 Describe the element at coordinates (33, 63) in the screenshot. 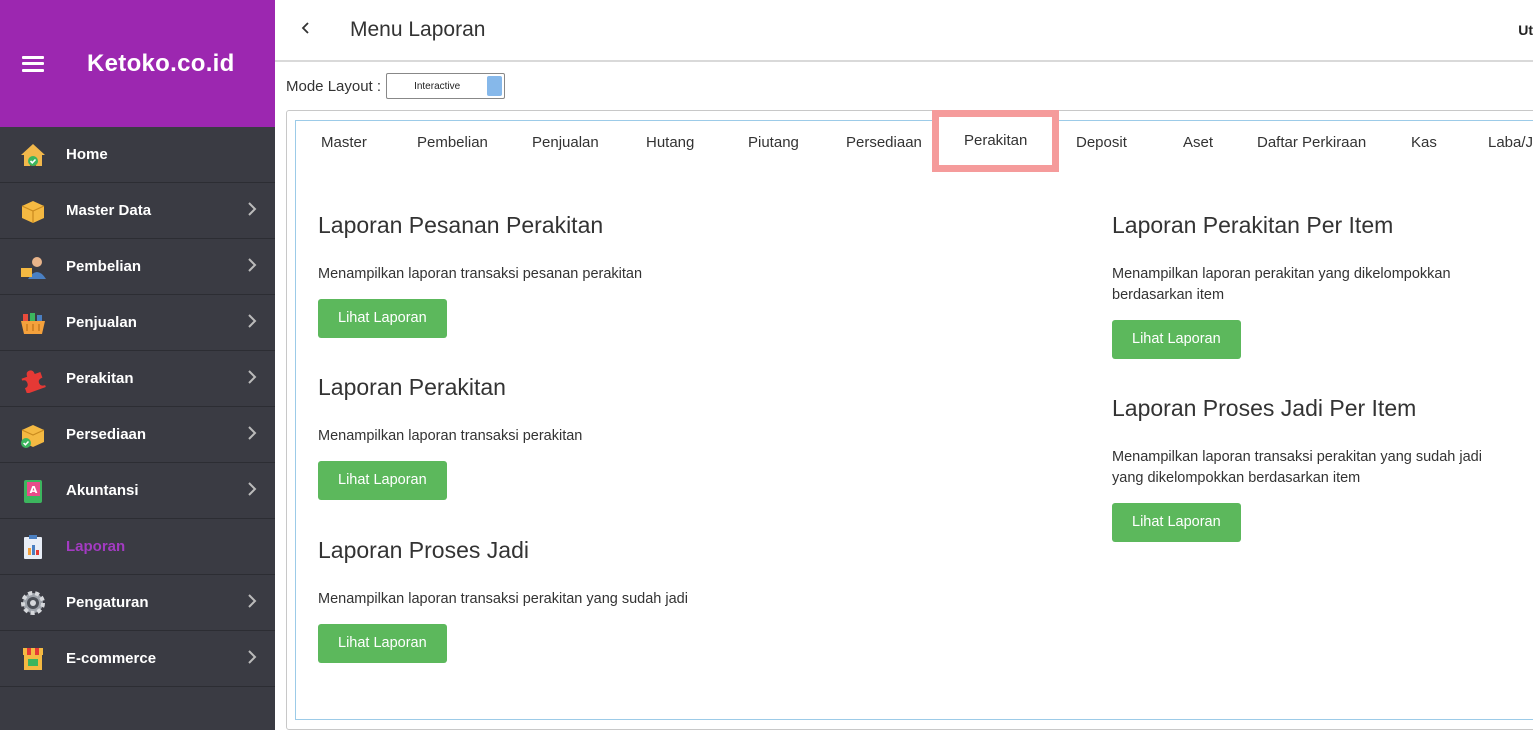

I see `hamburger-menu-icon` at that location.